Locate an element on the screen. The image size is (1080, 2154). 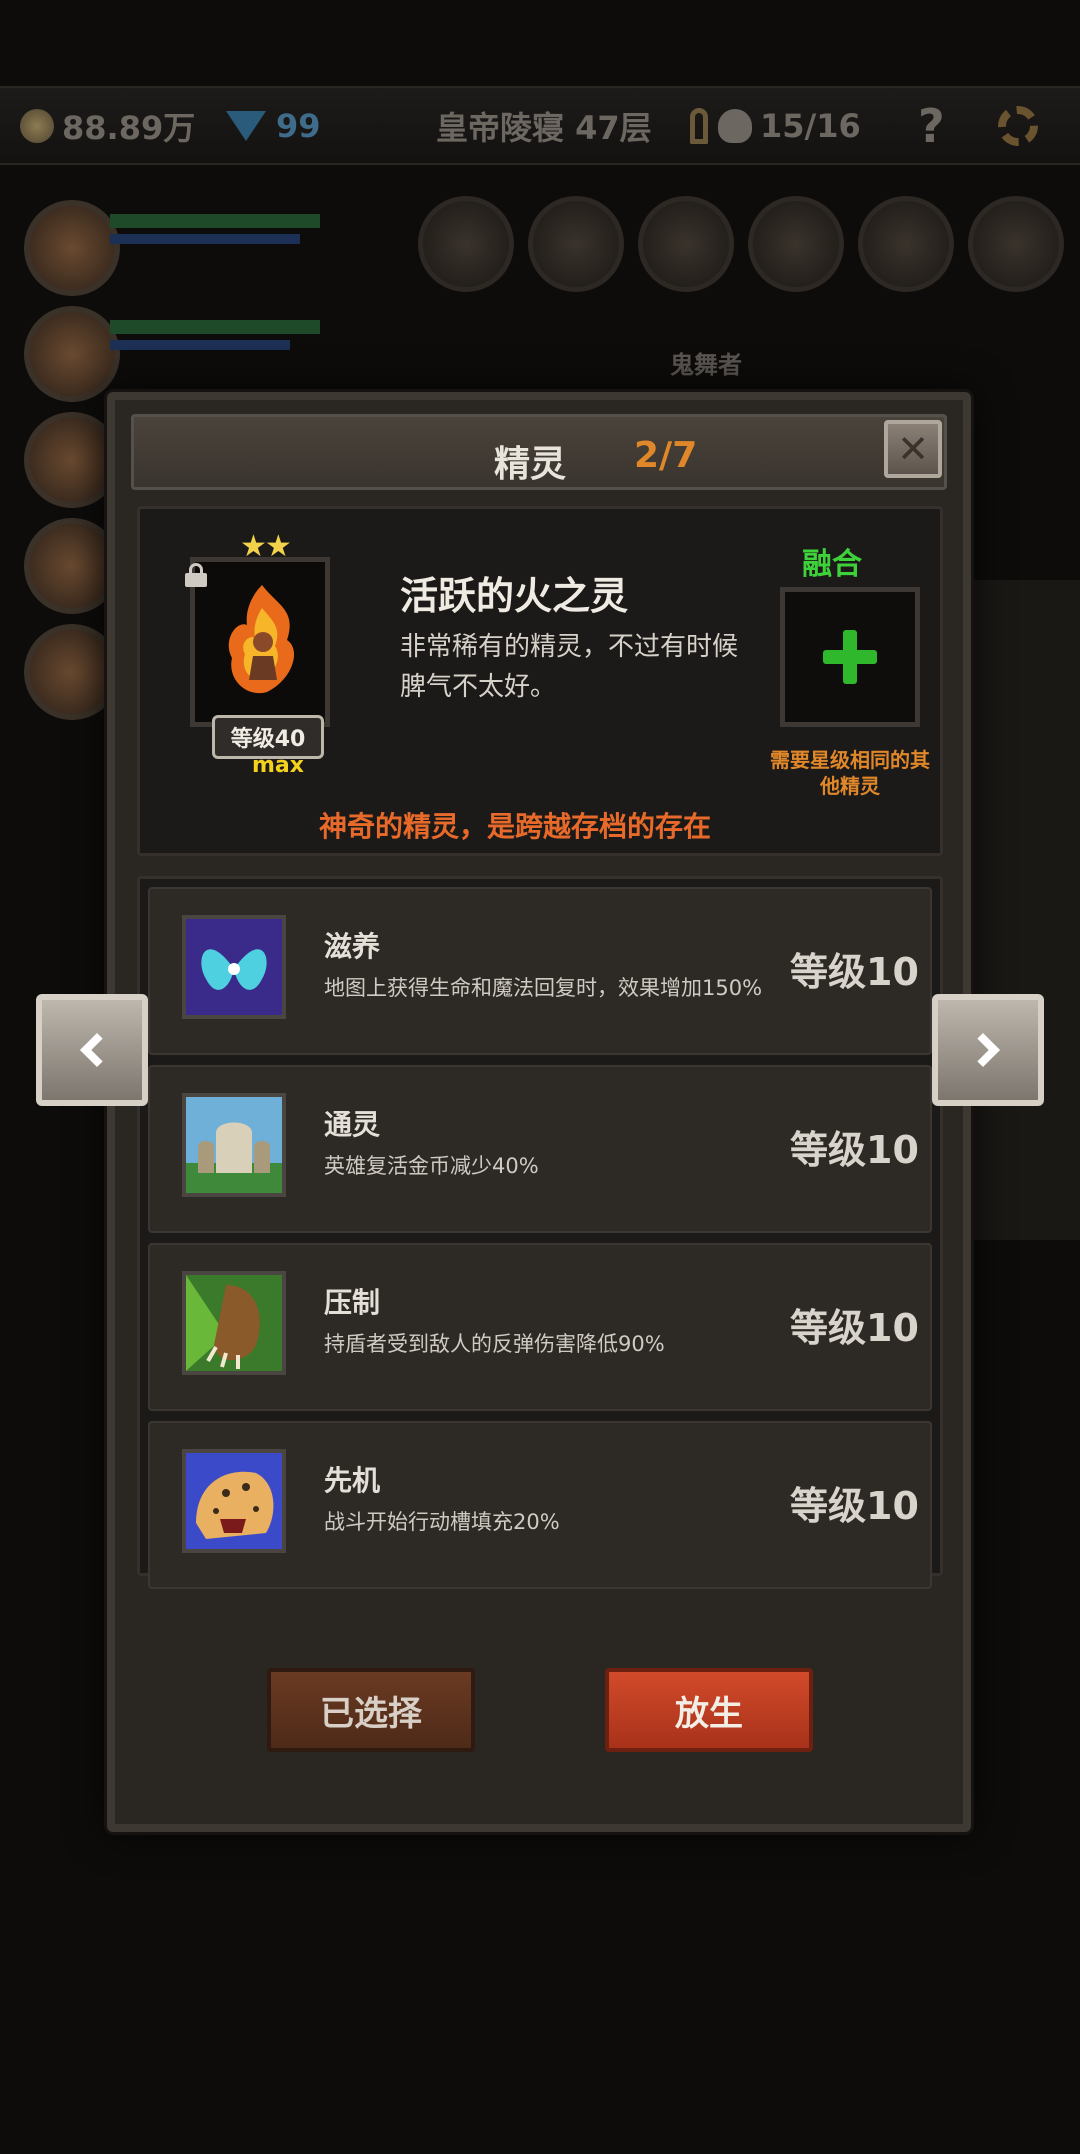
tombstone-icon is located at coordinates (234, 1145).